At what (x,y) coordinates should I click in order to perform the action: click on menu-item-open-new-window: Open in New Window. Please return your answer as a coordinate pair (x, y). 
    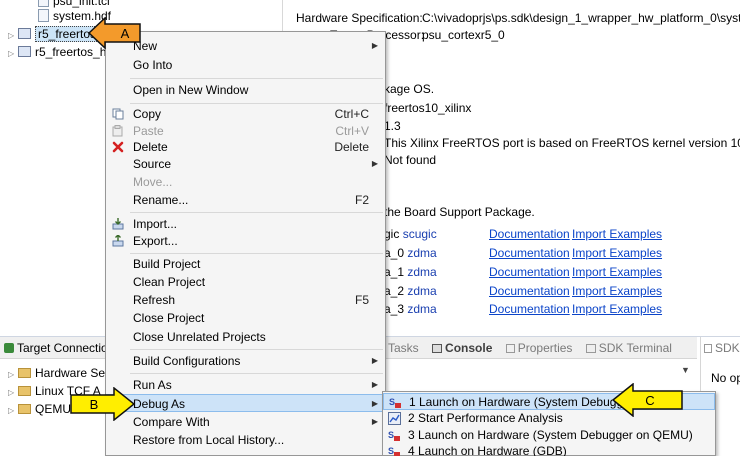
    Looking at the image, I should click on (245, 90).